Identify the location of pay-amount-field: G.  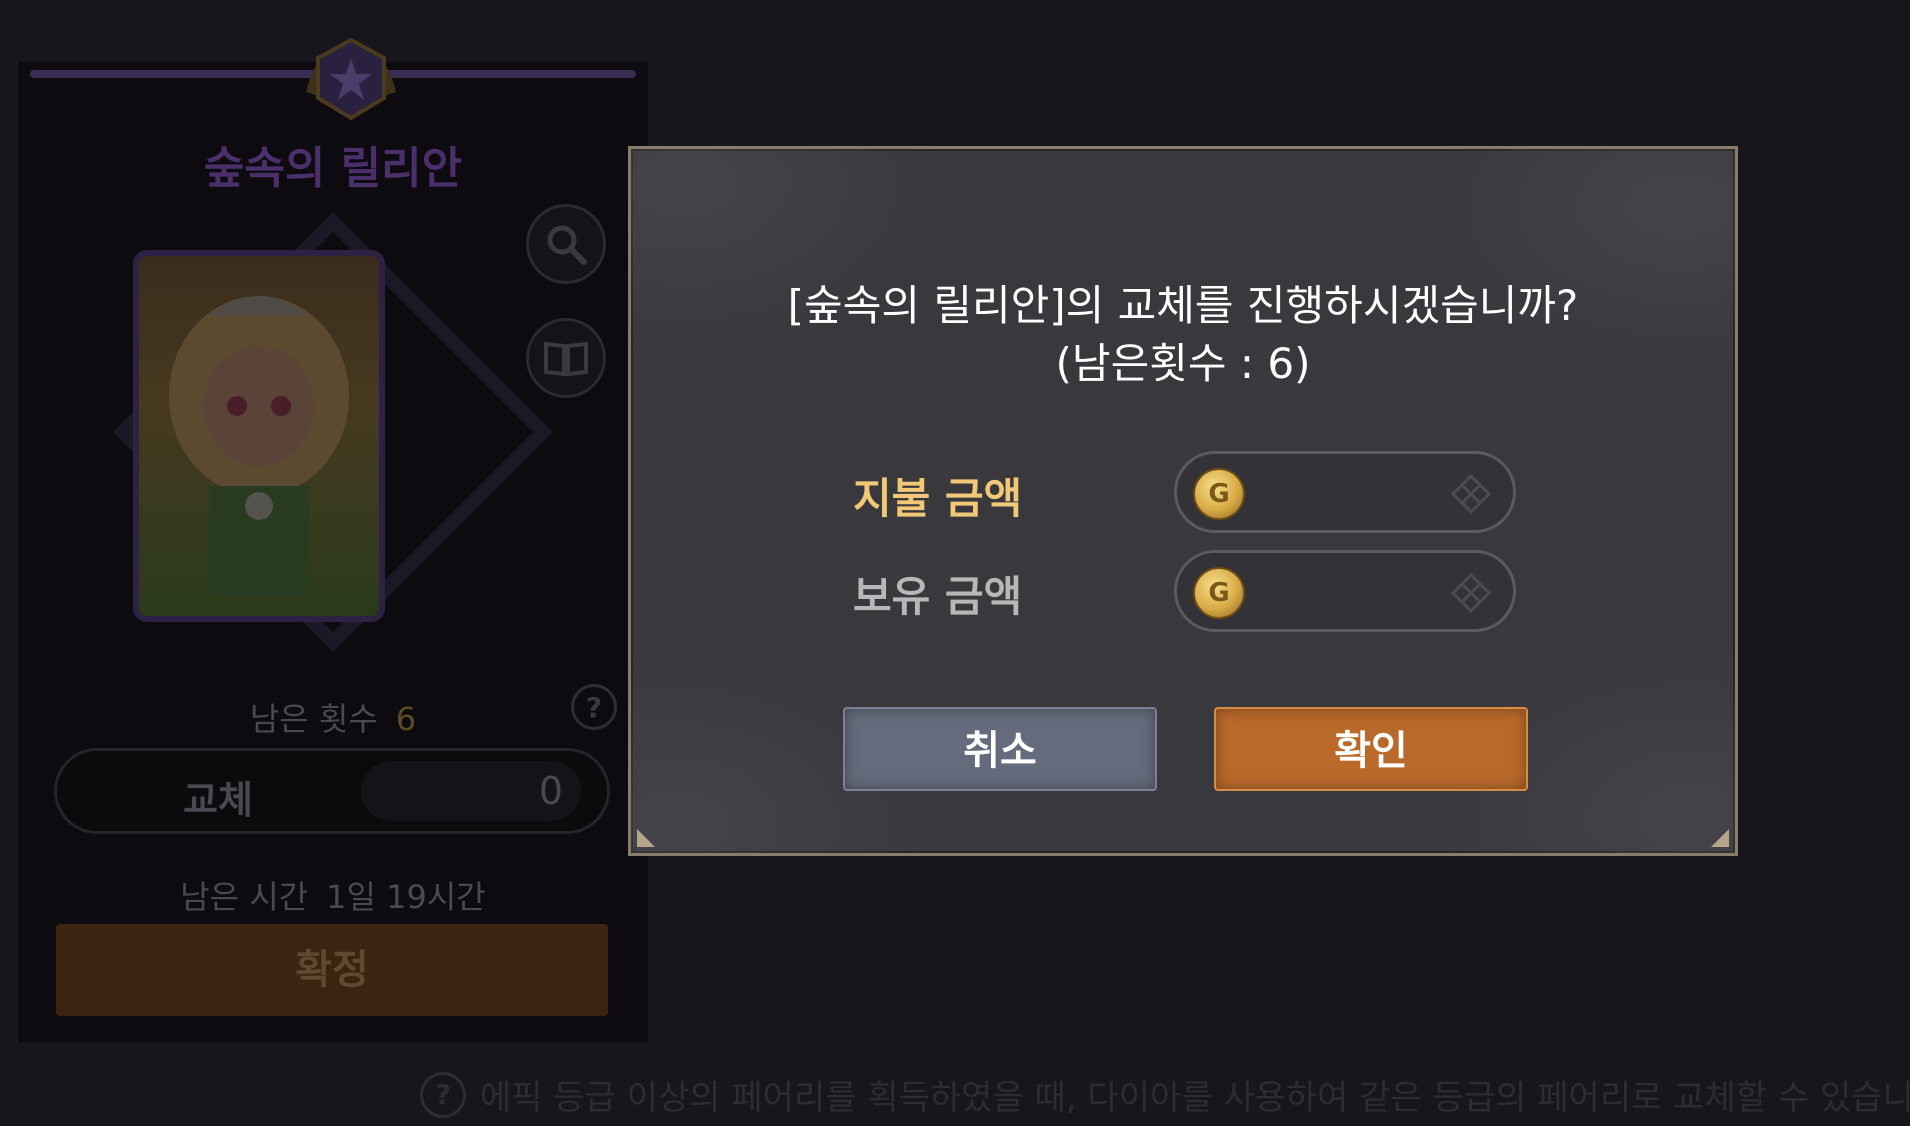
(1345, 492).